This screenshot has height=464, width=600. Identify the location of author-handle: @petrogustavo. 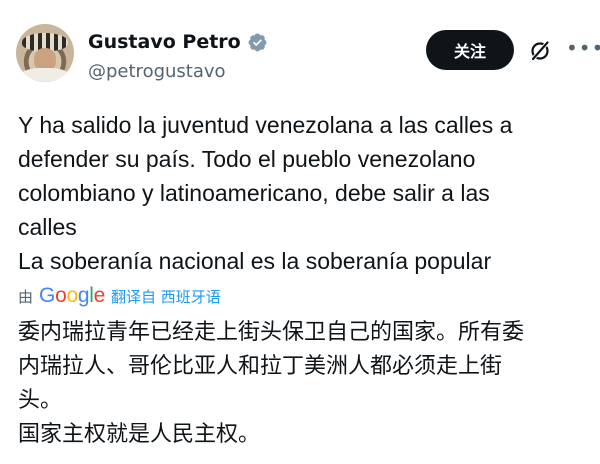
(157, 71).